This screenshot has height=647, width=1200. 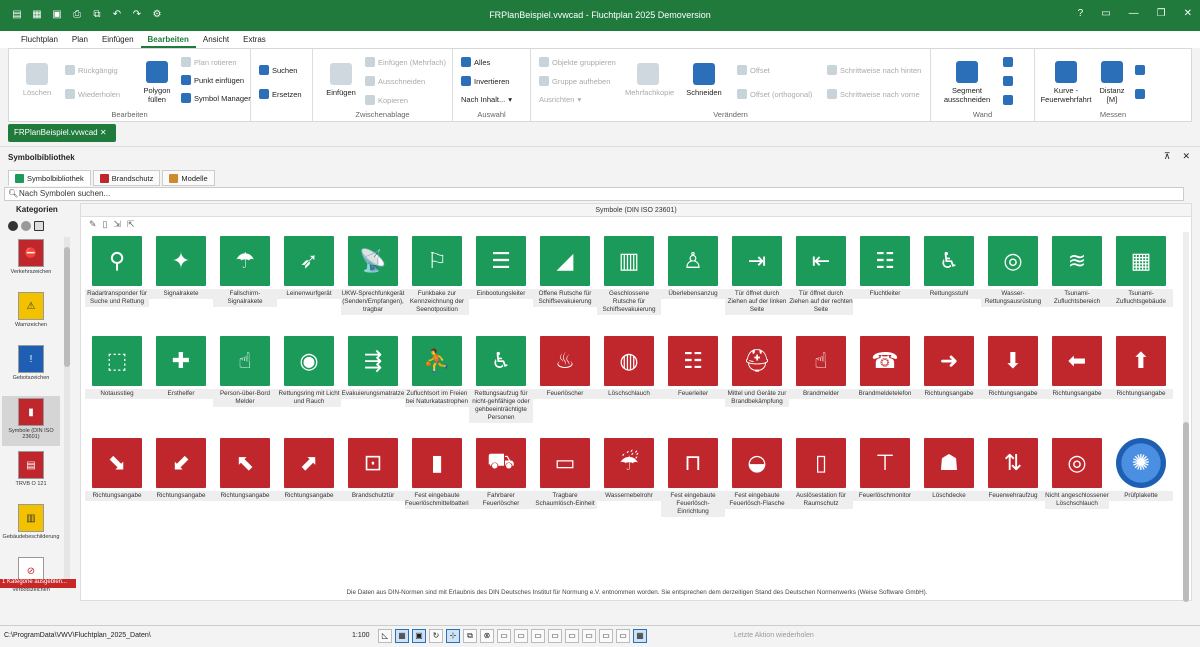 I want to click on symbol-item: ⬅ Richtungsangabe, so click(x=1077, y=367).